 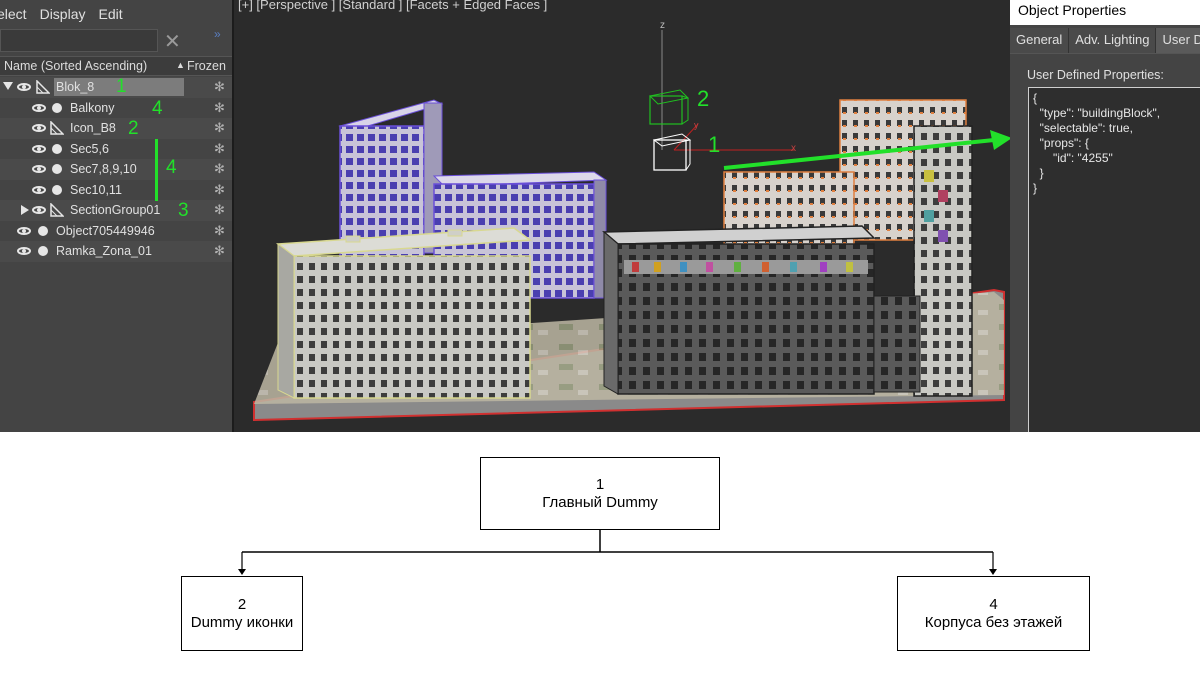 I want to click on tree-row-sectiongroup01: SectionGroup01 3 ✻, so click(x=116, y=210).